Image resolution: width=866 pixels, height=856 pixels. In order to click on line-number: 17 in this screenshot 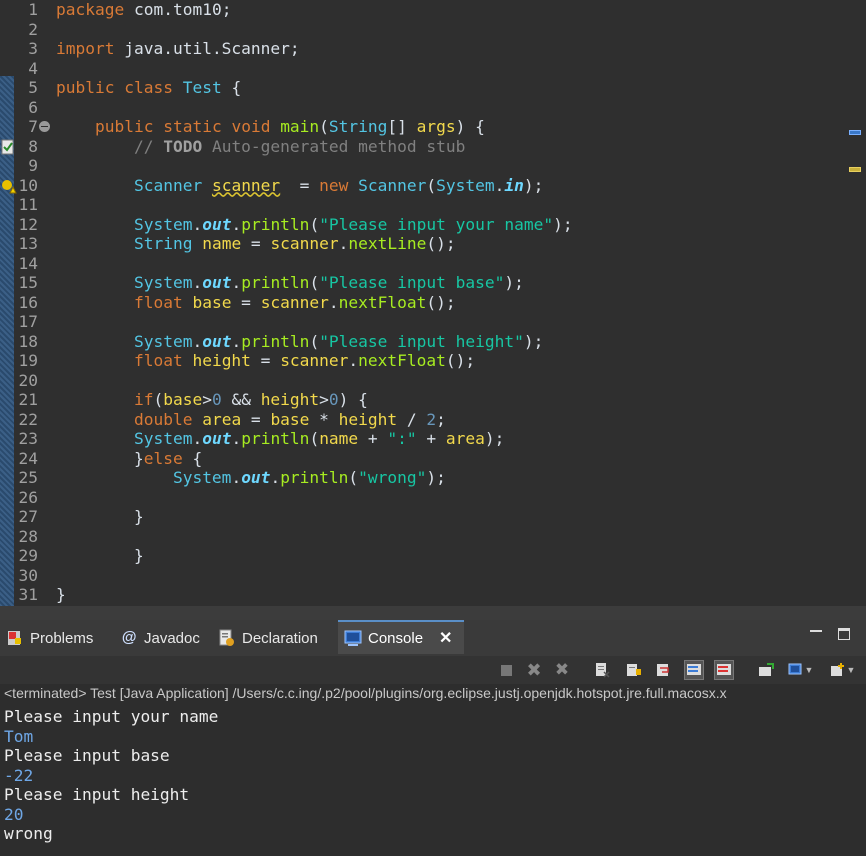, I will do `click(28, 321)`.